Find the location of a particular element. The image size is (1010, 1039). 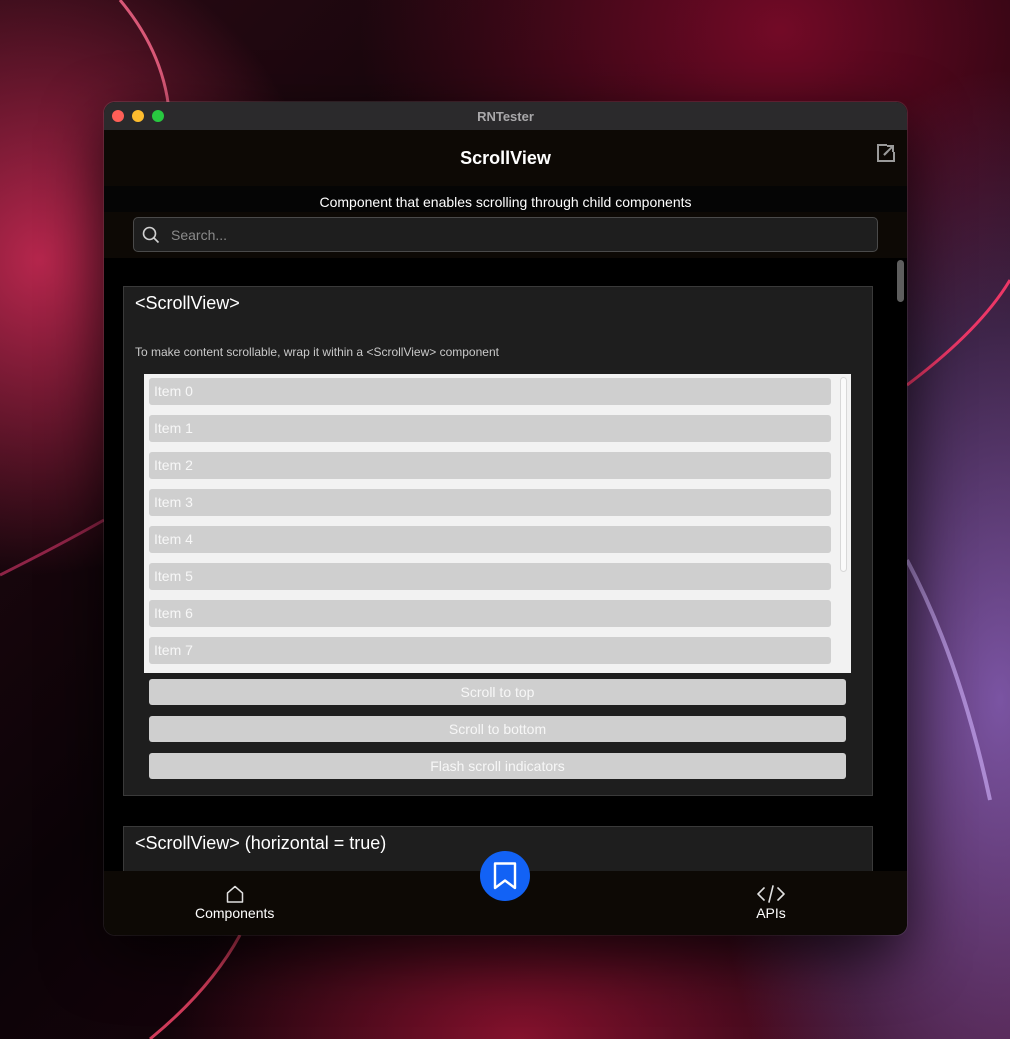

search-box is located at coordinates (505, 238).